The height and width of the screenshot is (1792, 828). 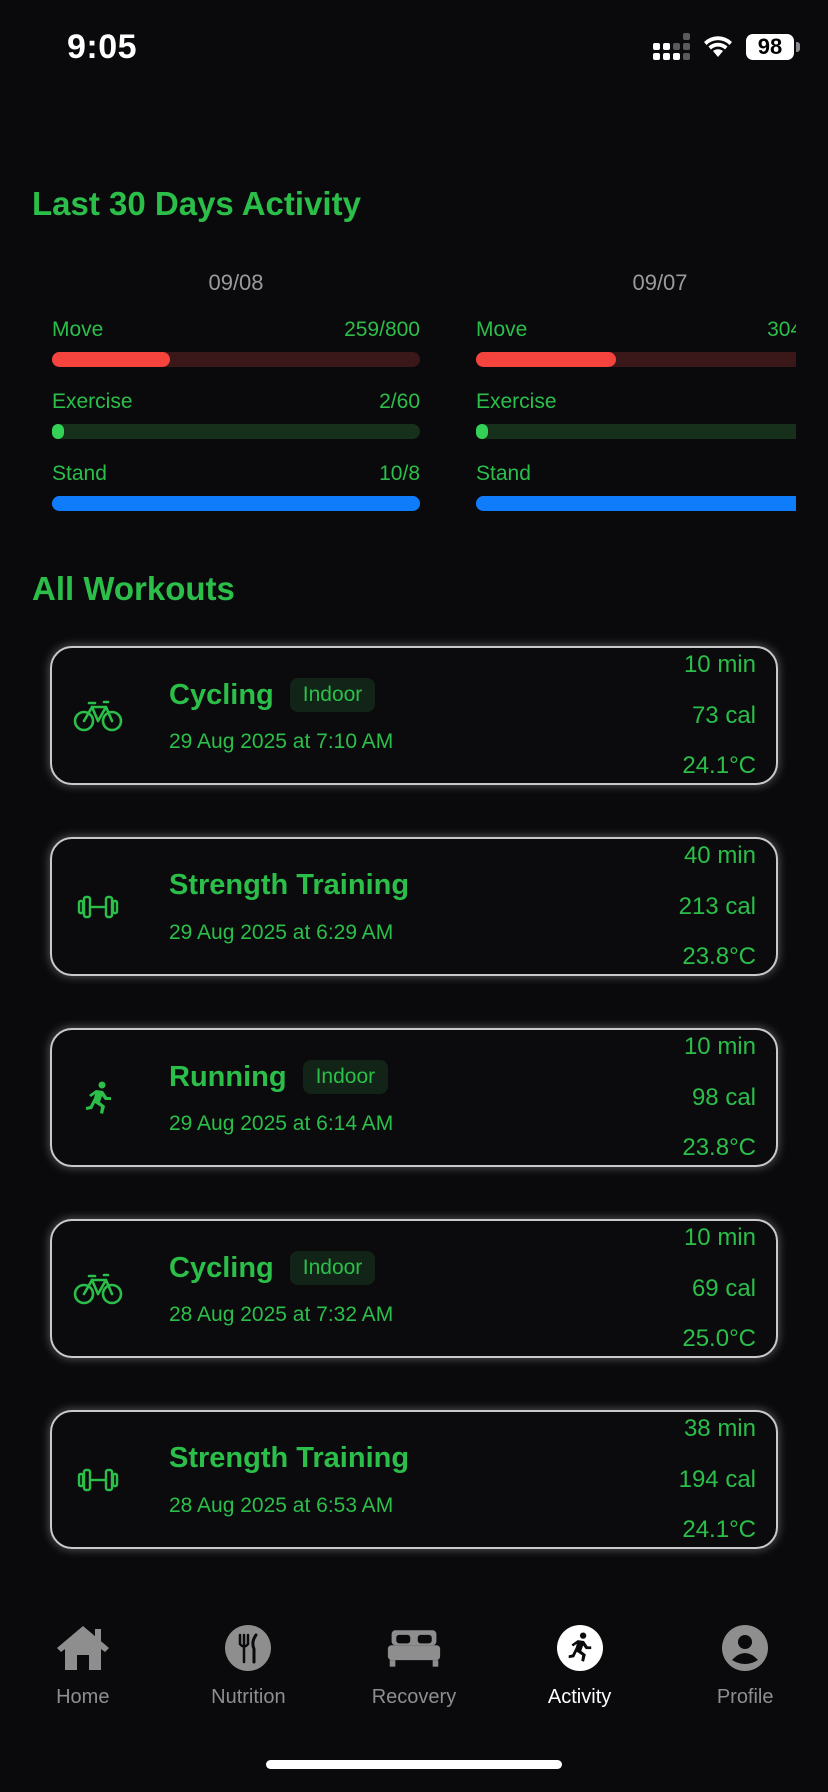 I want to click on house-icon, so click(x=83, y=1648).